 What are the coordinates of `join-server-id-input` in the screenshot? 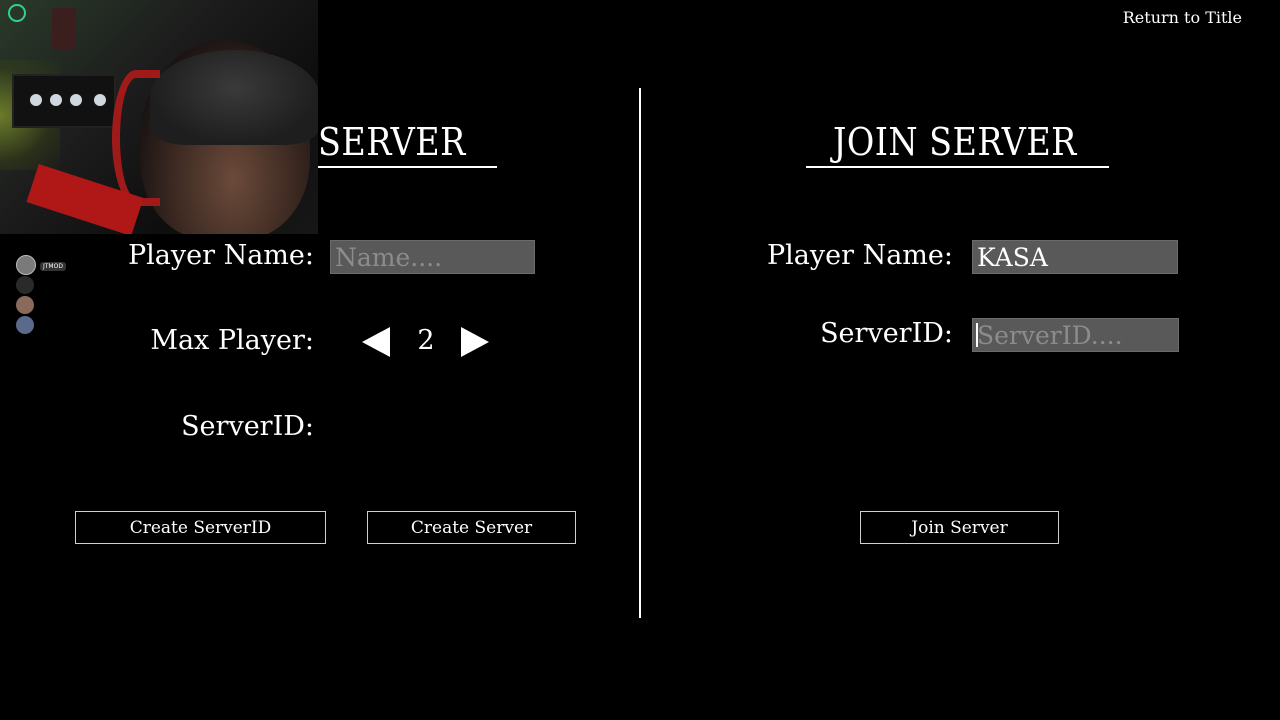 It's located at (1075, 335).